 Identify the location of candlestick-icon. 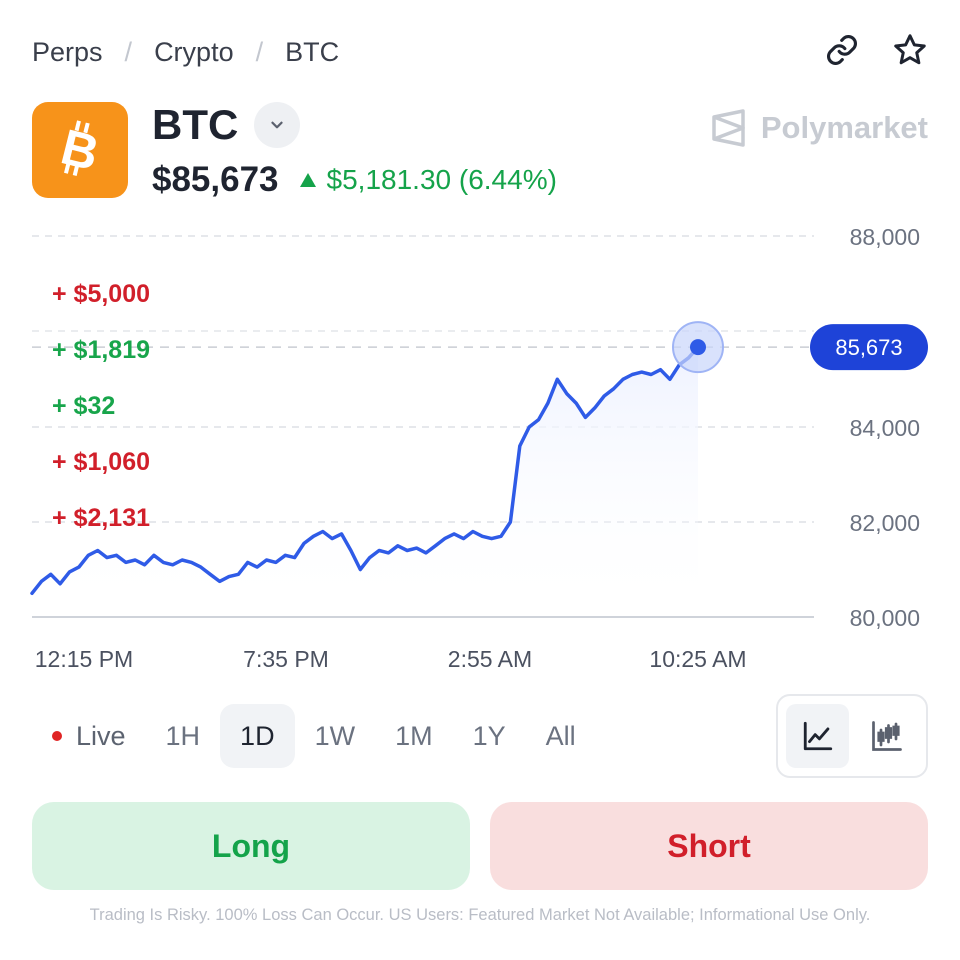
(886, 736).